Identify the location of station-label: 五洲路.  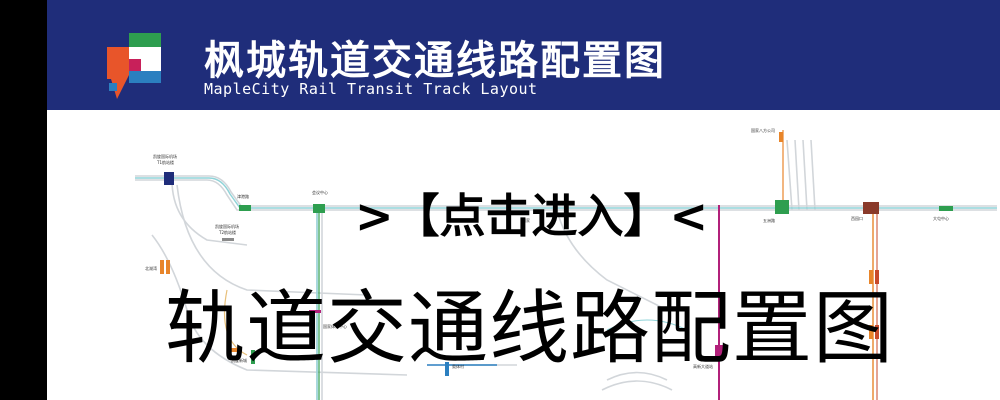
(769, 220).